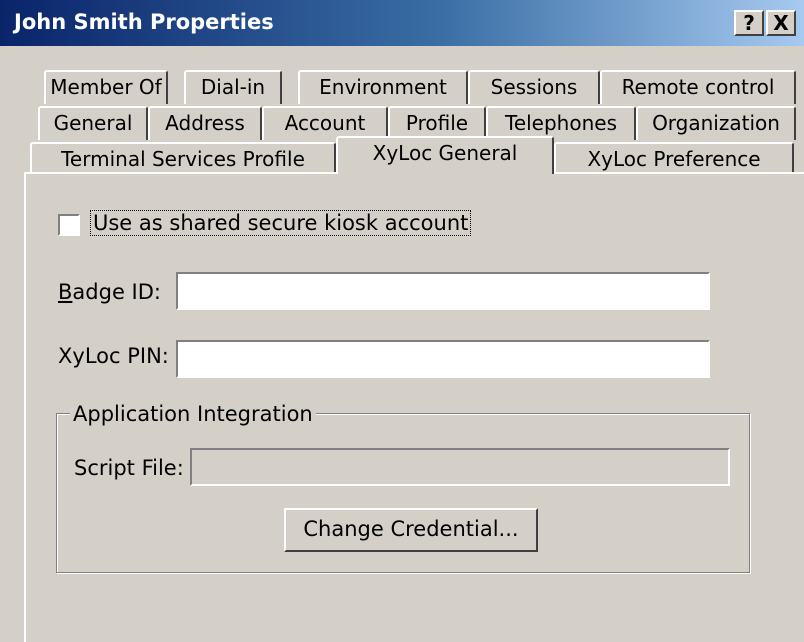  I want to click on title-bar: John Smith Properties ? X, so click(402, 23).